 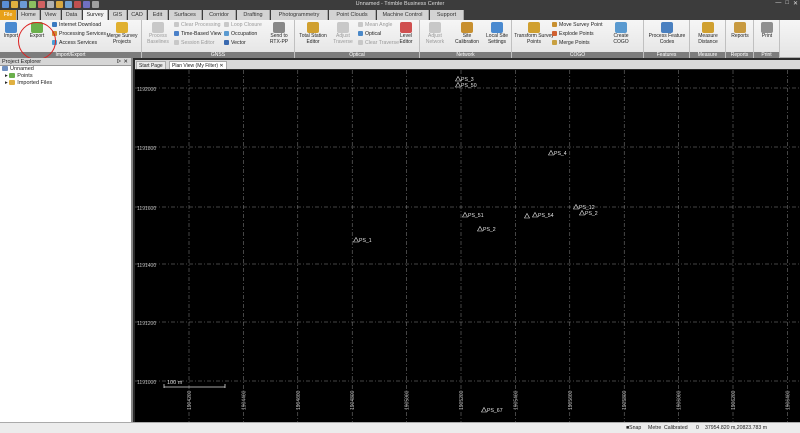 I want to click on tree-root-label: Unnamed, so click(x=22, y=69).